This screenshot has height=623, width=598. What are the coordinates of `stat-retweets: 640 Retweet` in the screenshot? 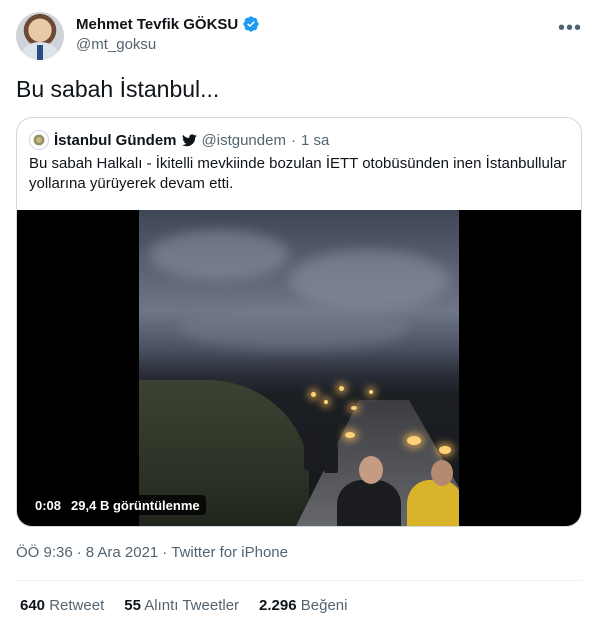 It's located at (62, 605).